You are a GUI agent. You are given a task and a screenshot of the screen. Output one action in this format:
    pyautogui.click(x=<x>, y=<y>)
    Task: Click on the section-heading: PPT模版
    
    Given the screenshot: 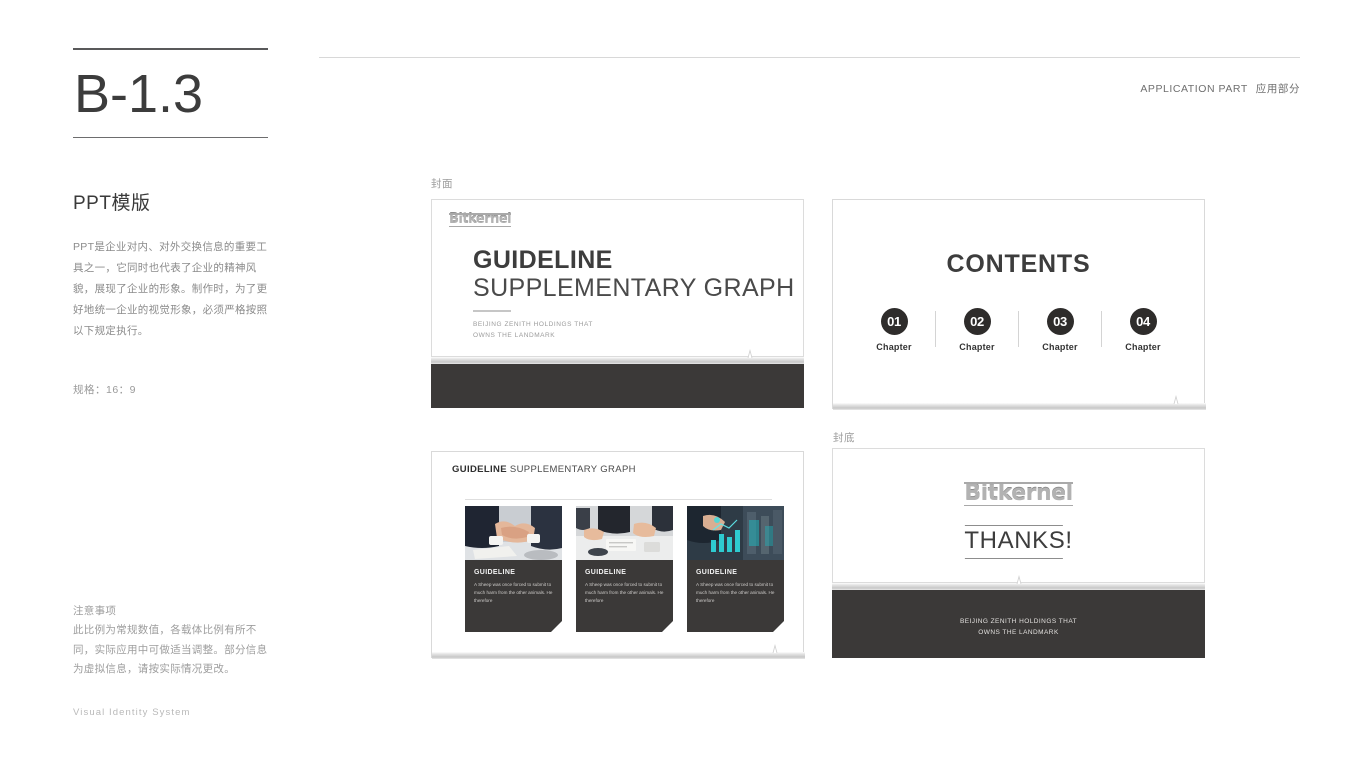 What is the action you would take?
    pyautogui.click(x=112, y=204)
    